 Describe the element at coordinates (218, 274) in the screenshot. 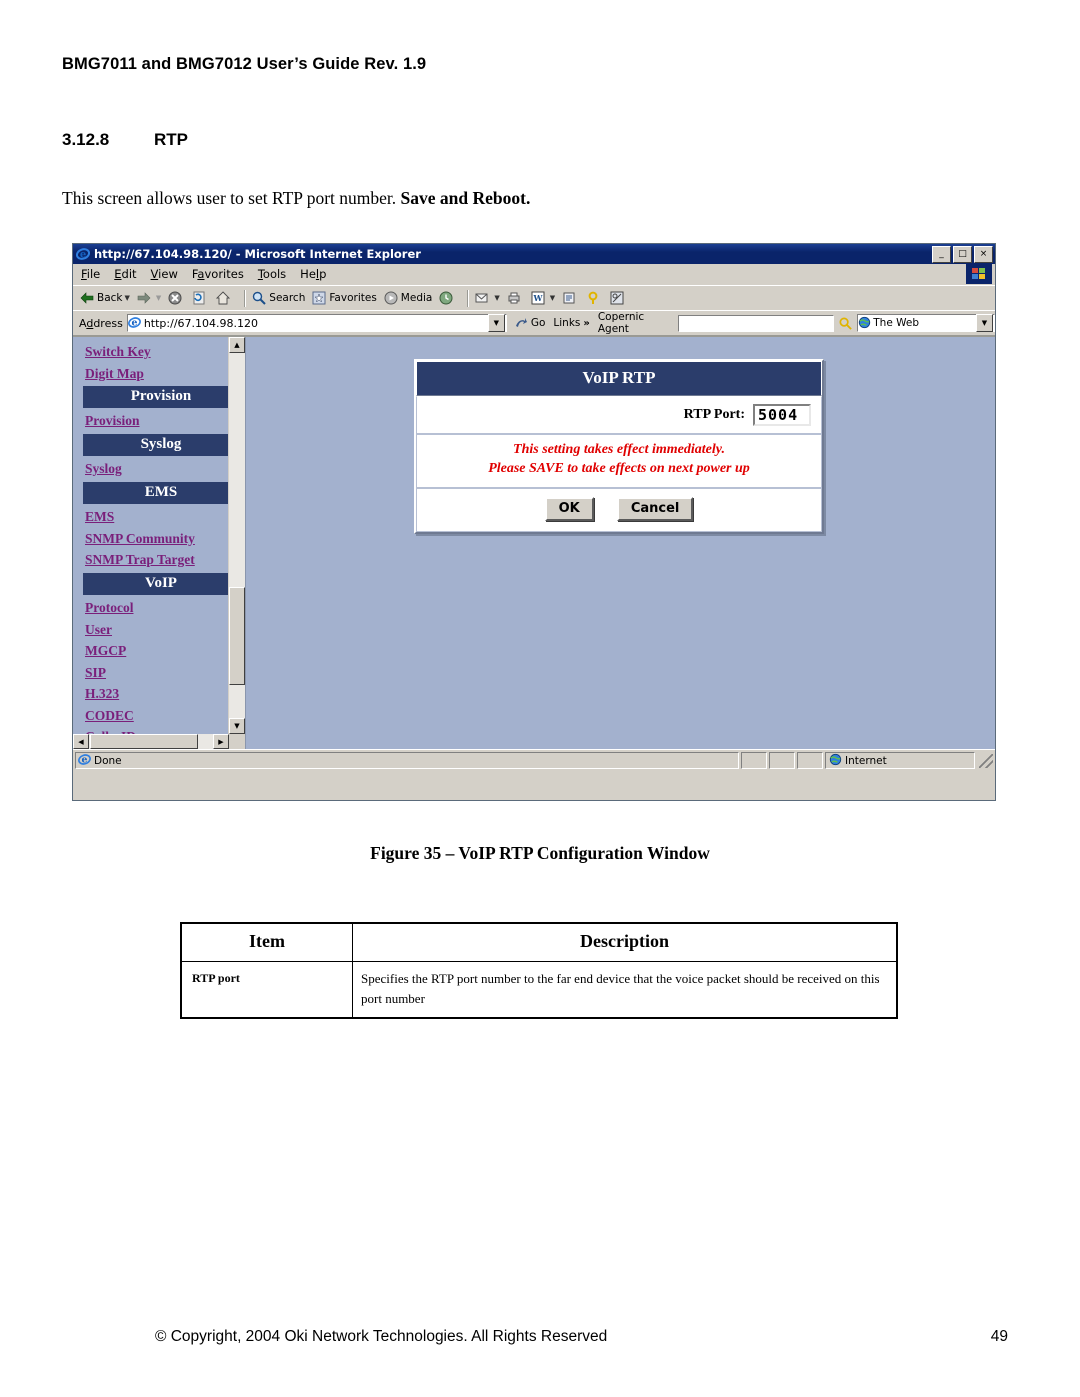

I see `menu-item-favorites: Favorites` at that location.